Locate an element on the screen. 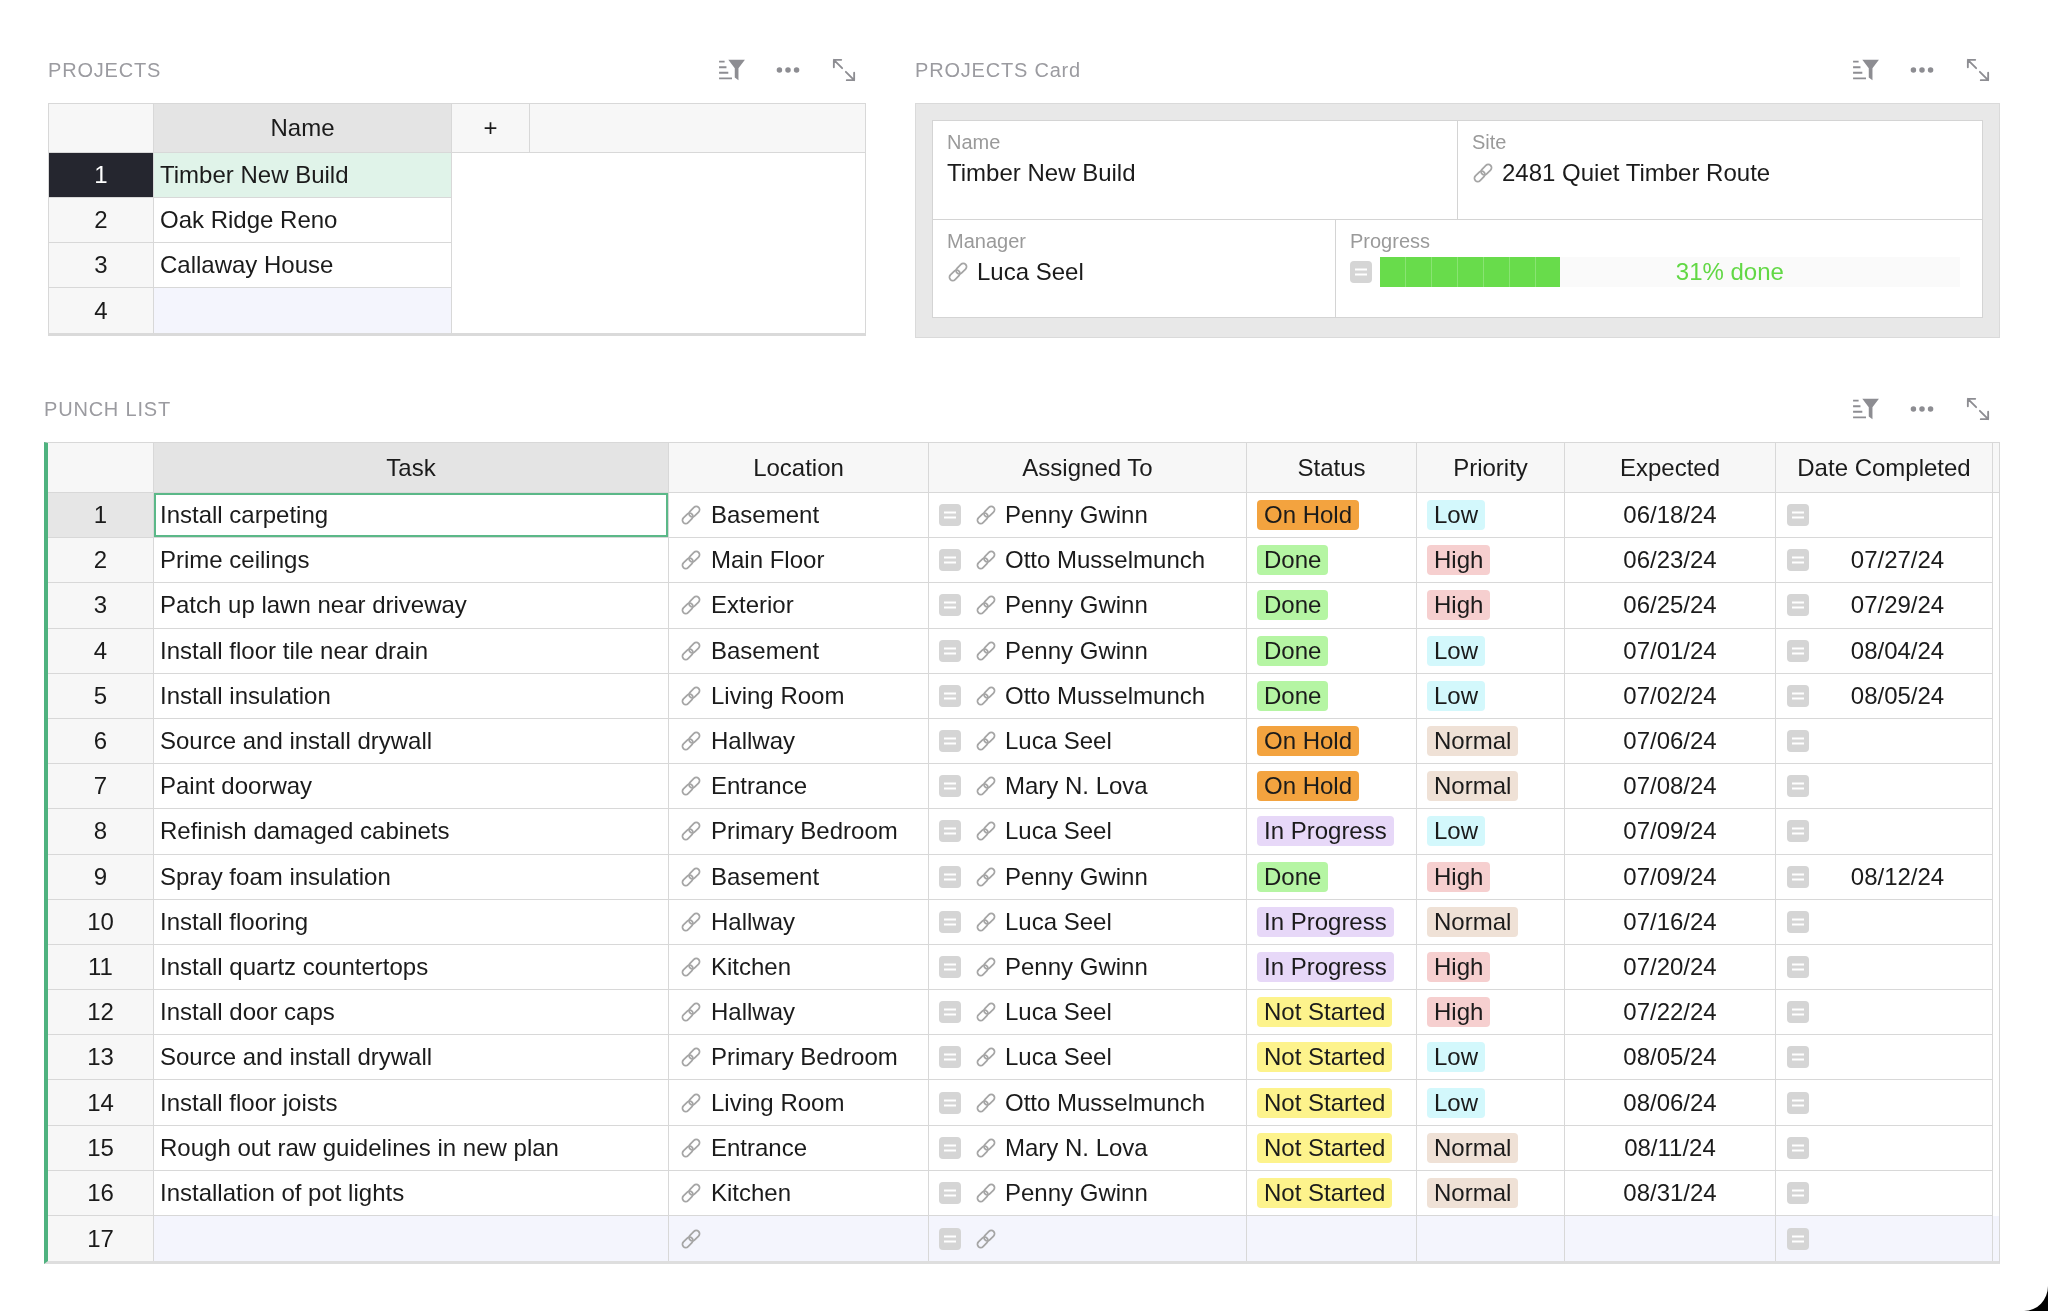 This screenshot has height=1311, width=2048. column-header: Status is located at coordinates (1332, 467).